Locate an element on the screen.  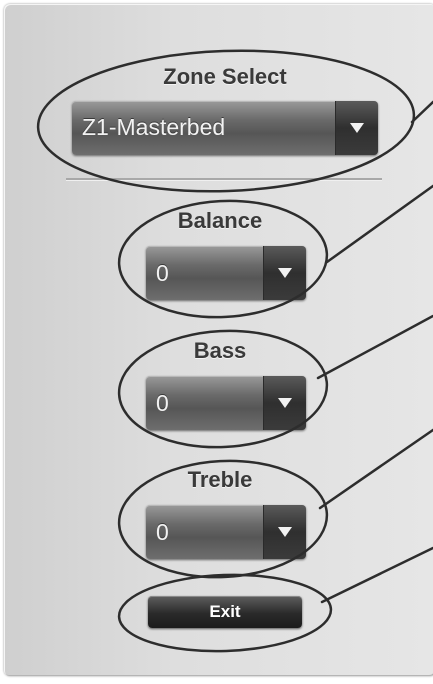
balance-dropdown: 0 is located at coordinates (226, 273).